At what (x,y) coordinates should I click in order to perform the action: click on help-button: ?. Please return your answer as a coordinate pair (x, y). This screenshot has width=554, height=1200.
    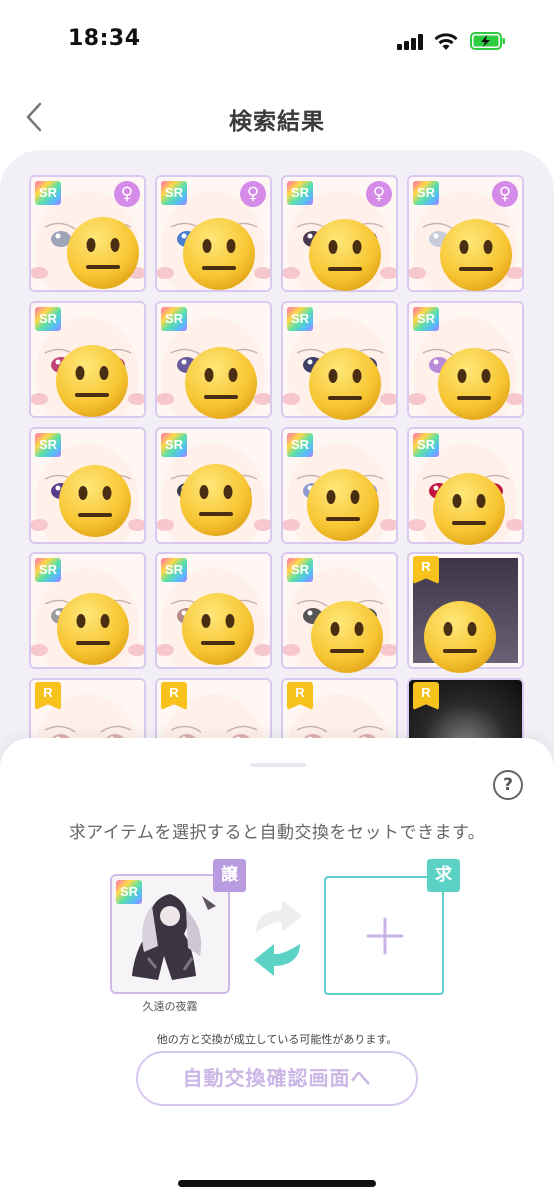
    Looking at the image, I should click on (508, 785).